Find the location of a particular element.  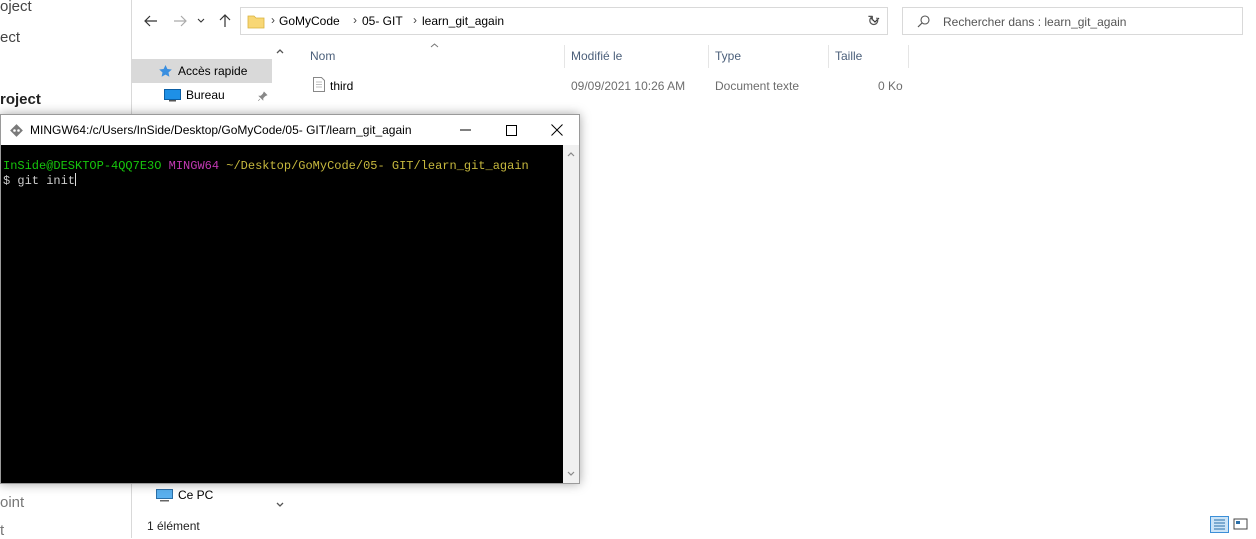

details-view-icon is located at coordinates (1219, 524).